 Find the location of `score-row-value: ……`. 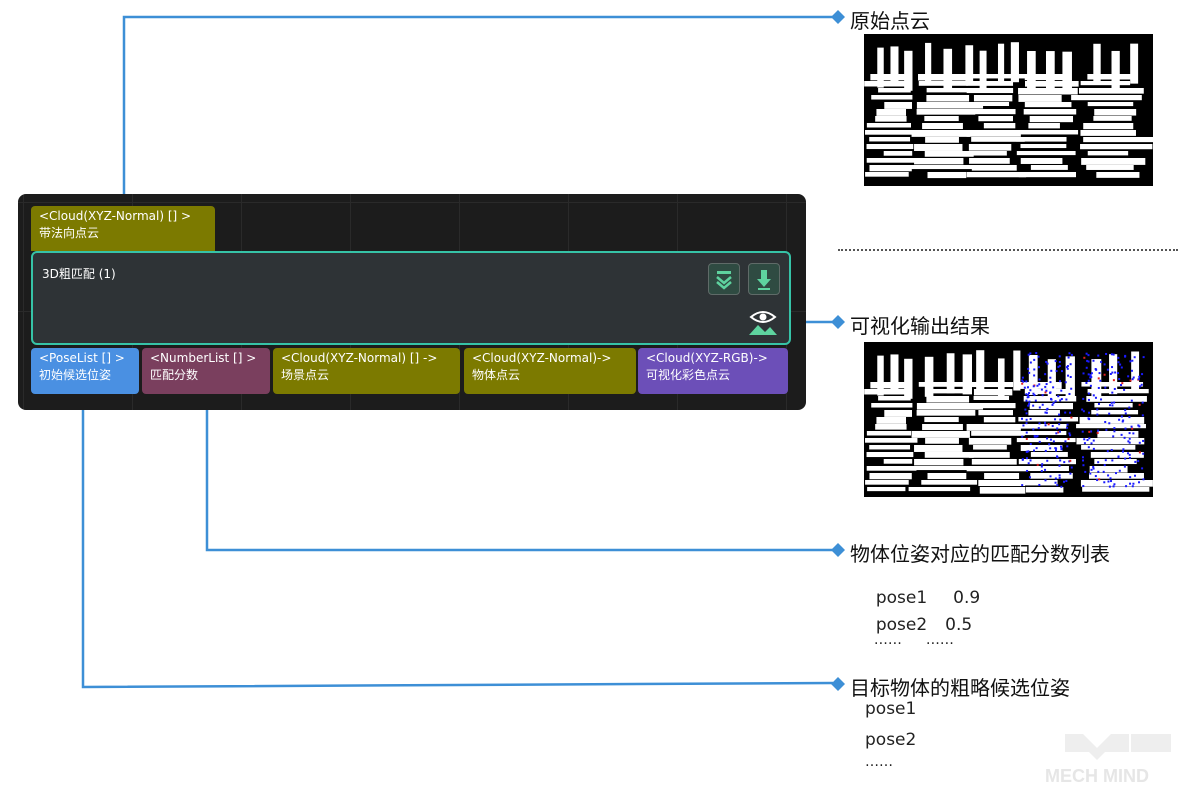

score-row-value: …… is located at coordinates (939, 640).